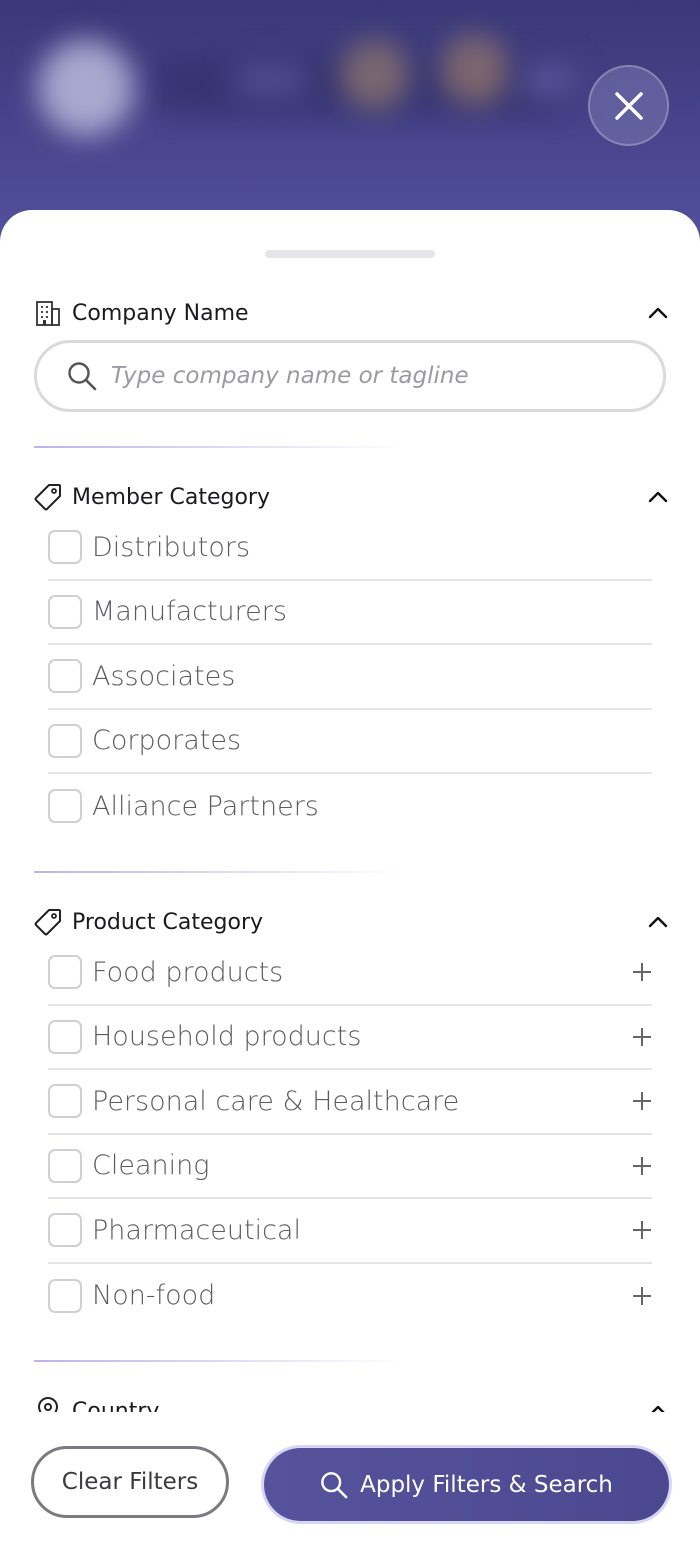 Image resolution: width=700 pixels, height=1558 pixels. I want to click on list-item: Food products, so click(350, 973).